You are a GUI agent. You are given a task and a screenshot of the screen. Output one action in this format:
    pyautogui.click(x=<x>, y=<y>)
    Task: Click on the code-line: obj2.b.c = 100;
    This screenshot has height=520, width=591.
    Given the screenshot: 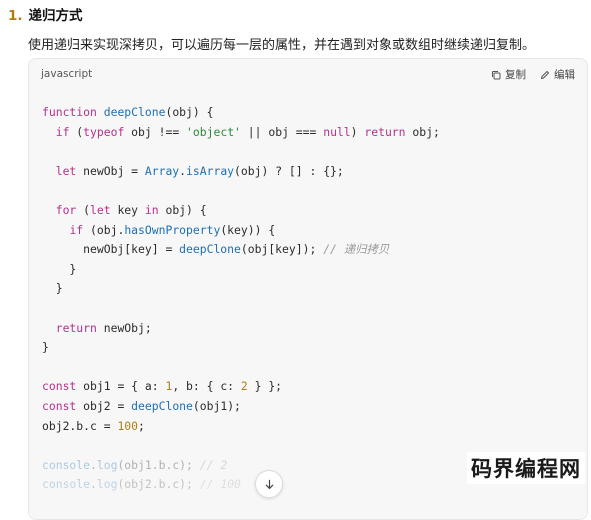 What is the action you would take?
    pyautogui.click(x=93, y=425)
    